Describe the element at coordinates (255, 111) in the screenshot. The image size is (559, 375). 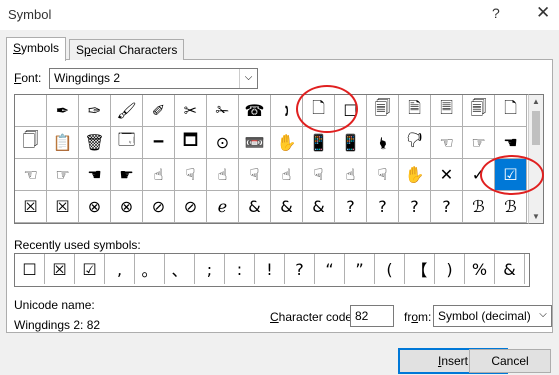
I see `symbol-cell: ☎` at that location.